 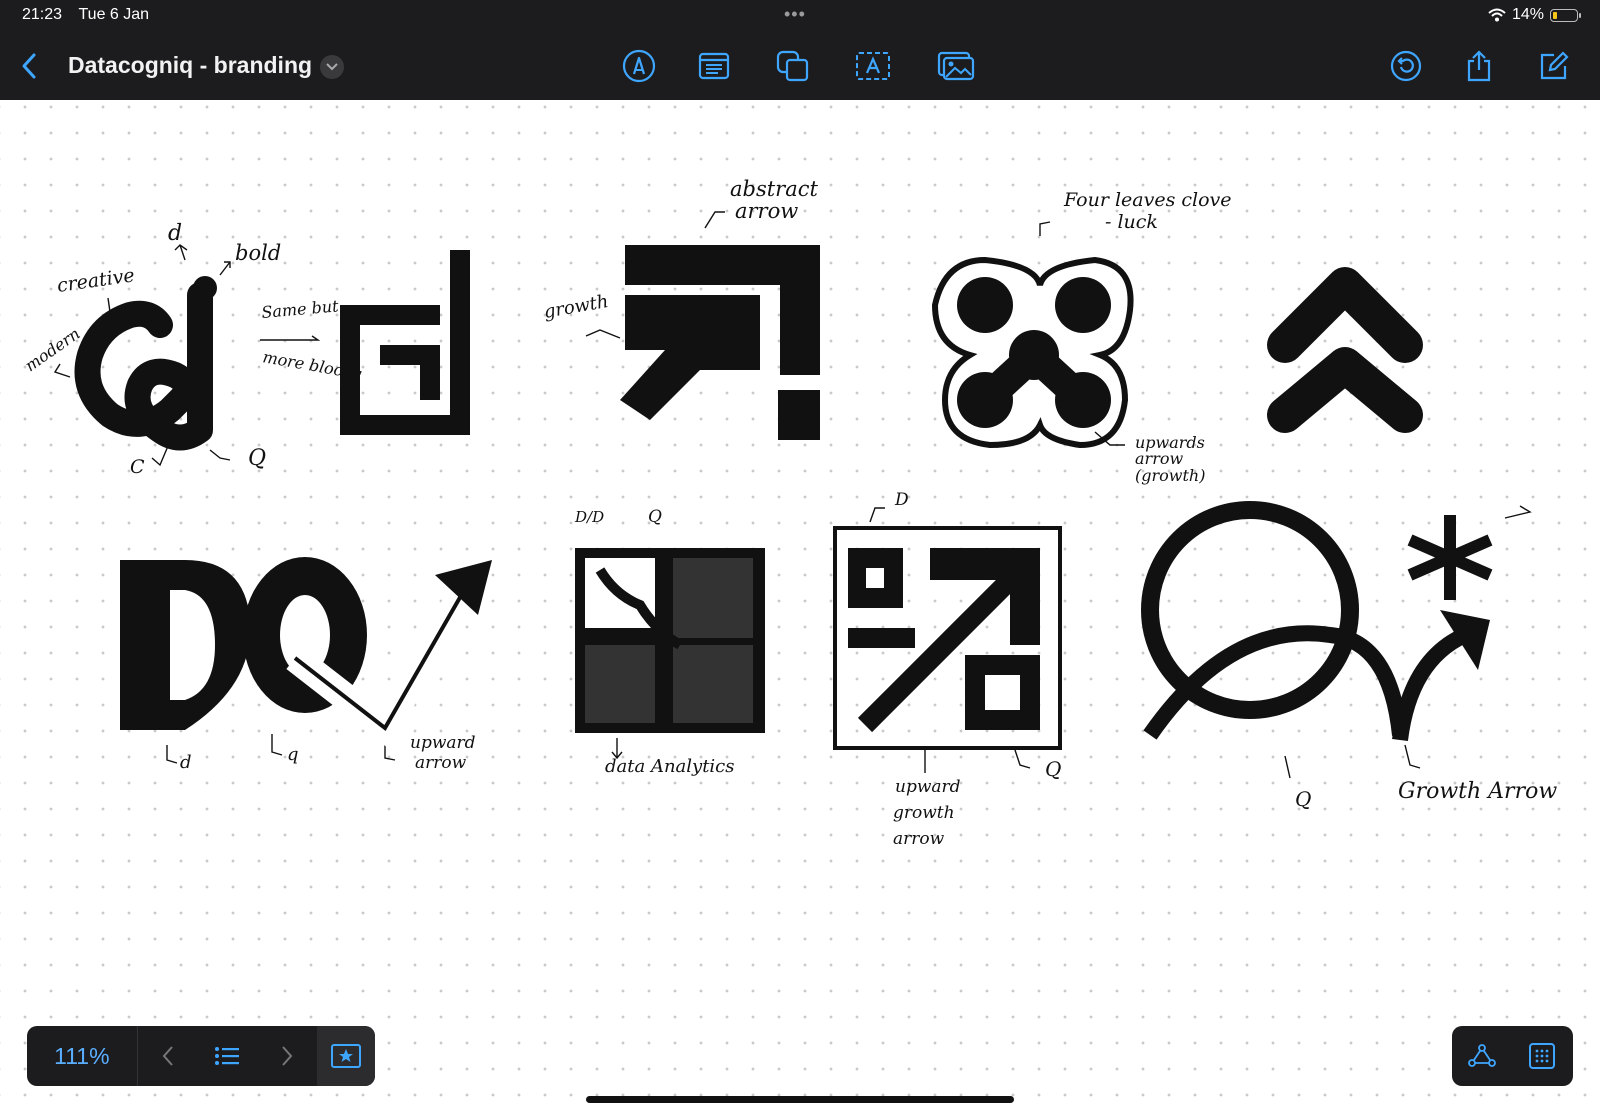 I want to click on home-indicator, so click(x=800, y=1099).